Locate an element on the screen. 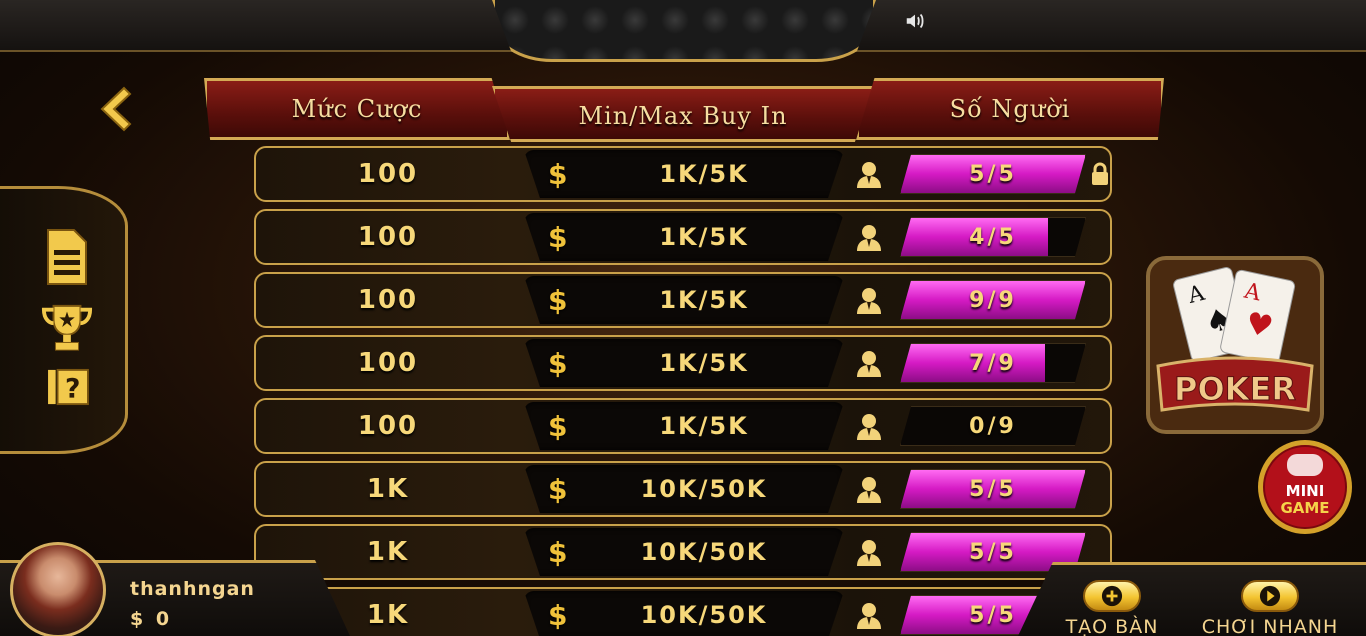 This screenshot has height=636, width=1366. table-row: 100 $1K/5K 7/9 is located at coordinates (683, 363).